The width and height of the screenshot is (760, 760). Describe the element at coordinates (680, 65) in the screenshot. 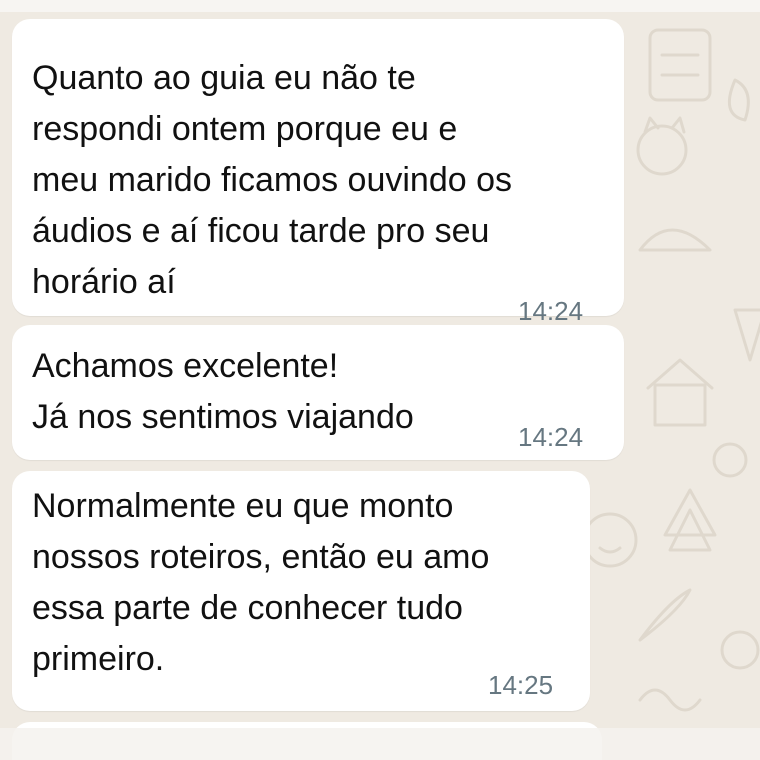

I see `calculator-doodle-icon` at that location.